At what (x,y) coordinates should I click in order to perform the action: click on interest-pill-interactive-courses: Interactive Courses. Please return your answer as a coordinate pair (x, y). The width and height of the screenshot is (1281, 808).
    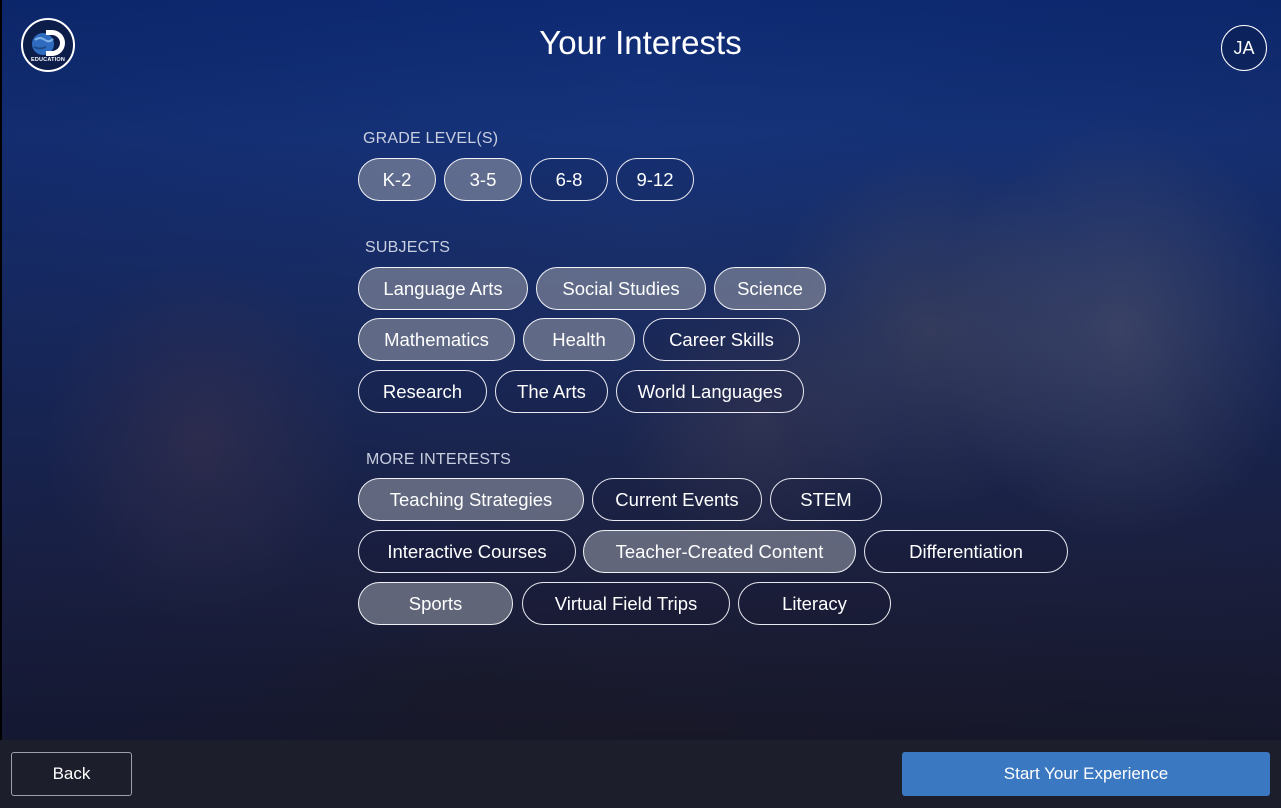
    Looking at the image, I should click on (467, 551).